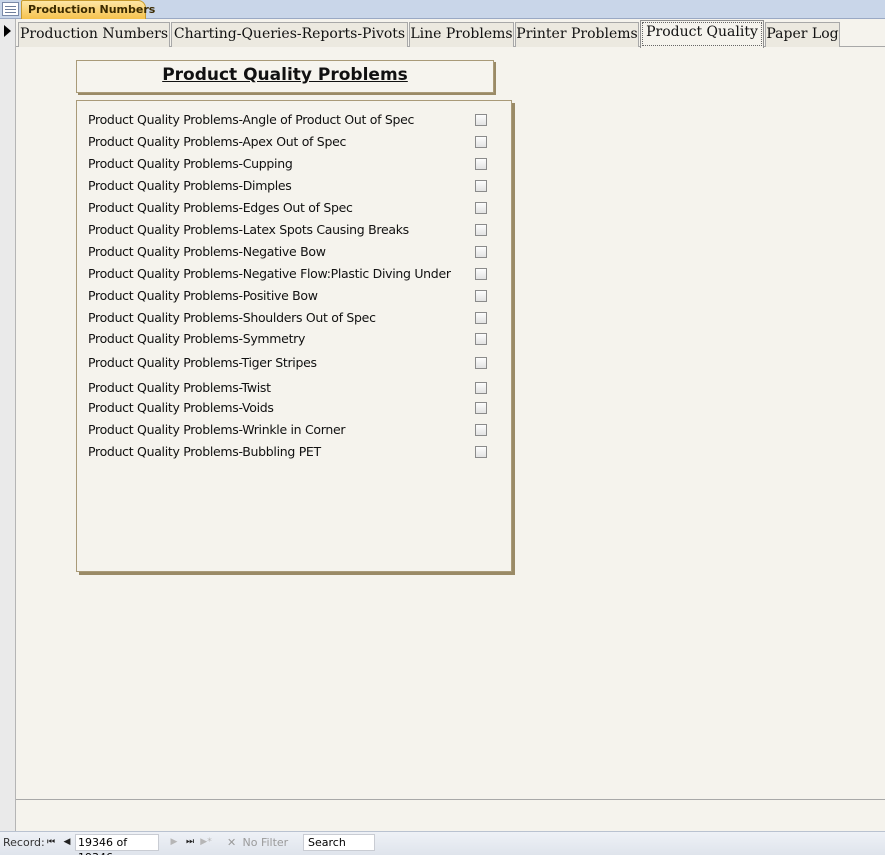  I want to click on list-item: Product Quality Problems-Bubbling PET, so click(294, 452).